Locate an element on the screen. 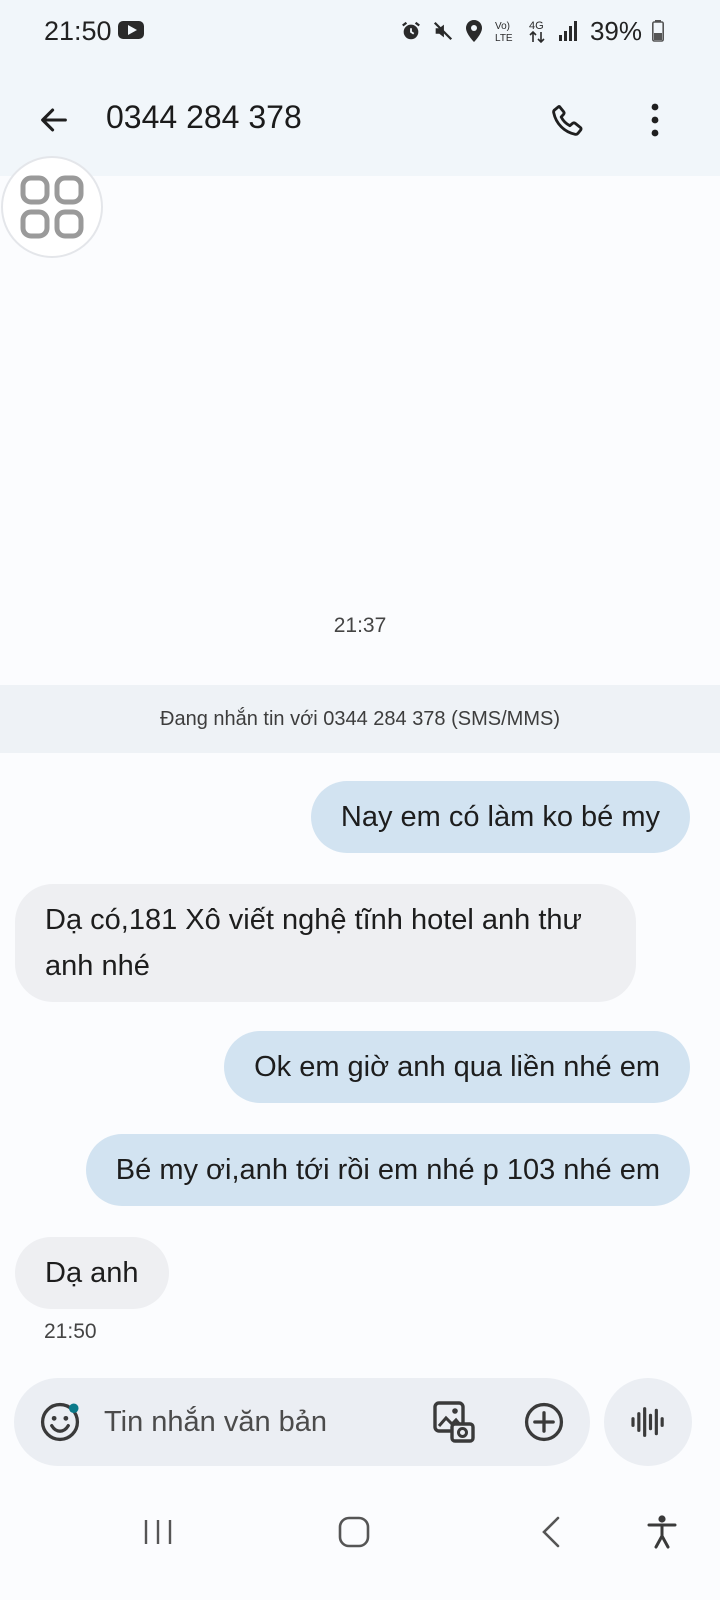 Image resolution: width=720 pixels, height=1600 pixels. back-arrow-icon is located at coordinates (54, 120).